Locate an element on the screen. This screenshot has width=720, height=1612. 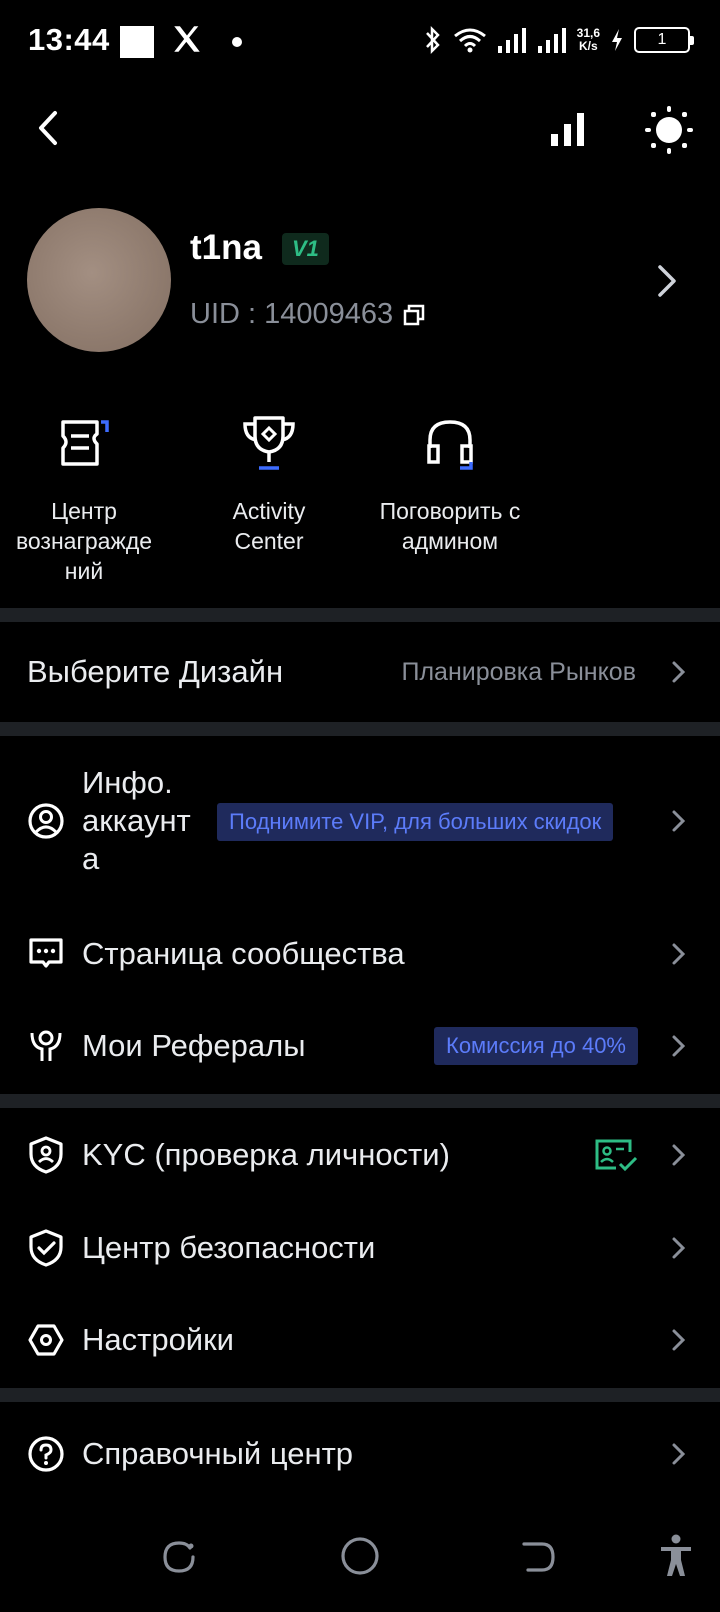
sun-icon is located at coordinates (669, 130).